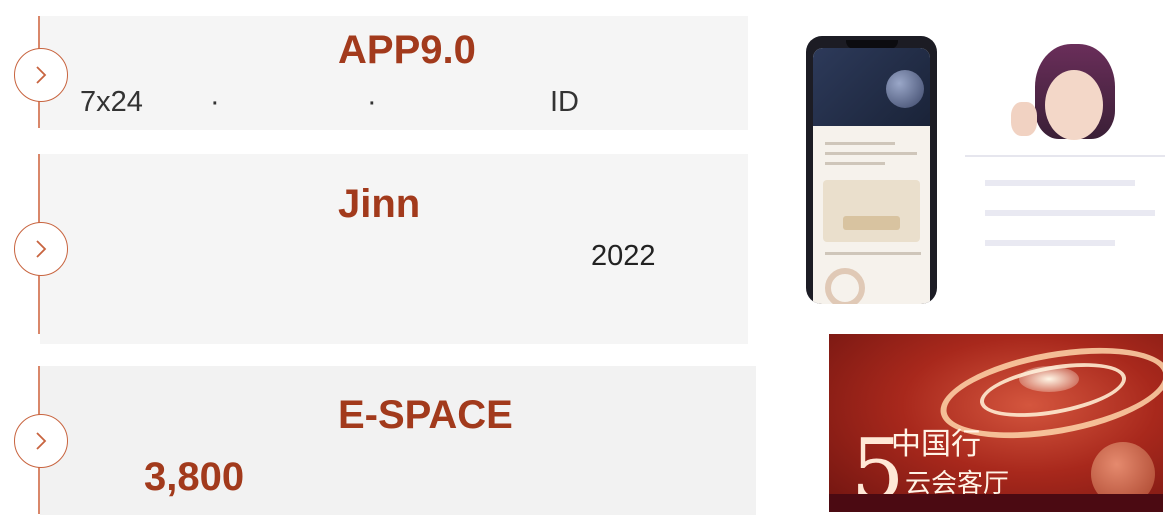  What do you see at coordinates (845, 286) in the screenshot?
I see `phone-progress-ring` at bounding box center [845, 286].